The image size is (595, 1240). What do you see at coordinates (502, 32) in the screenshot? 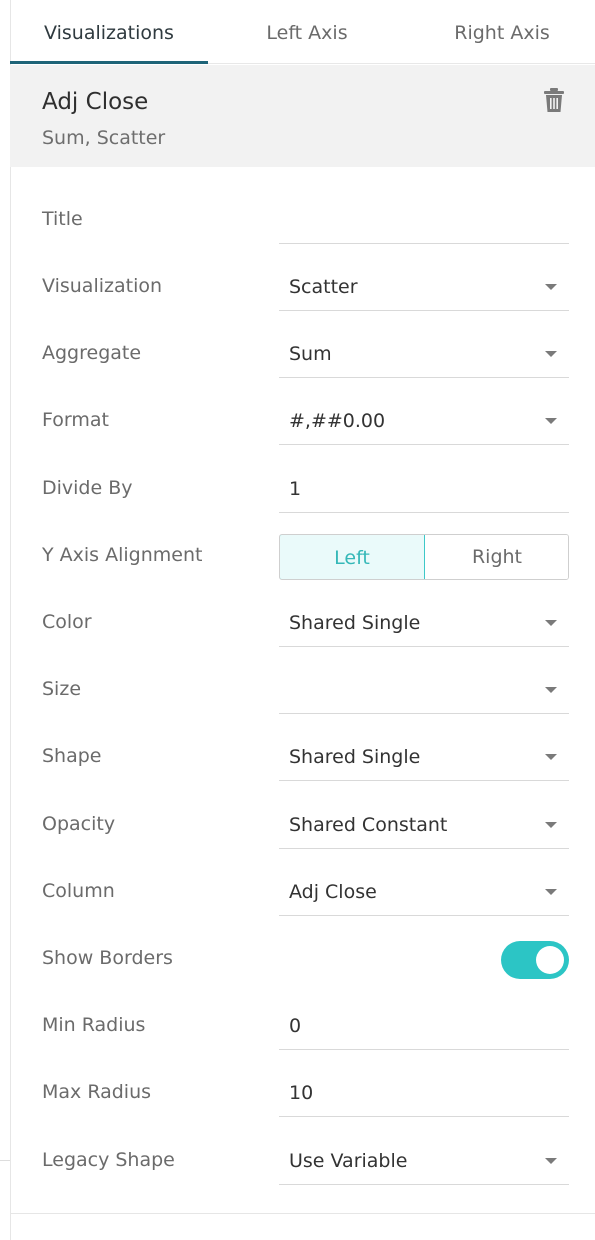
I see `tab-right-axis: Right Axis` at bounding box center [502, 32].